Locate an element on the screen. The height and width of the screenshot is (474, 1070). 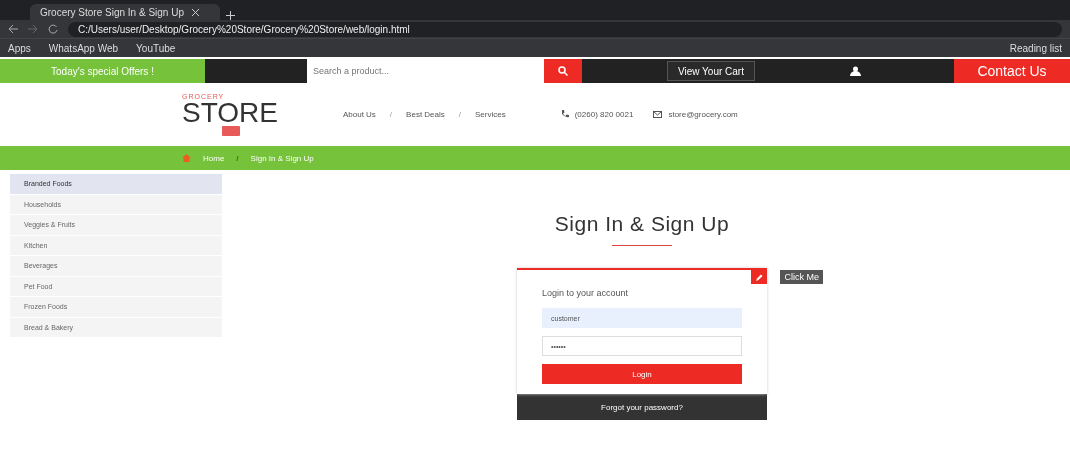
nav-link: Best Deals is located at coordinates (425, 114).